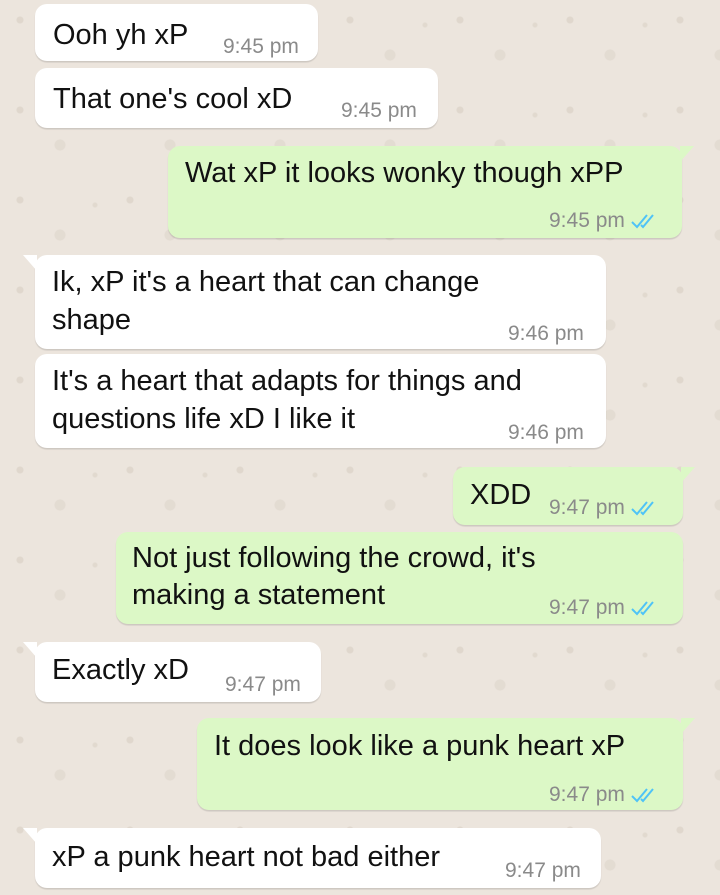 Image resolution: width=720 pixels, height=895 pixels. Describe the element at coordinates (431, 193) in the screenshot. I see `message-bubble-outgoing: Wat xP it looks wonky though xPP 9:45 pm` at that location.